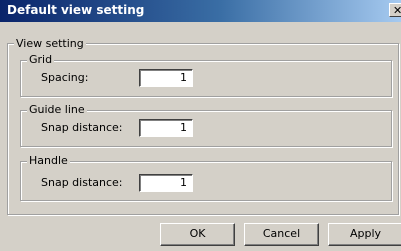  Describe the element at coordinates (197, 234) in the screenshot. I see `ok-button: OK` at that location.